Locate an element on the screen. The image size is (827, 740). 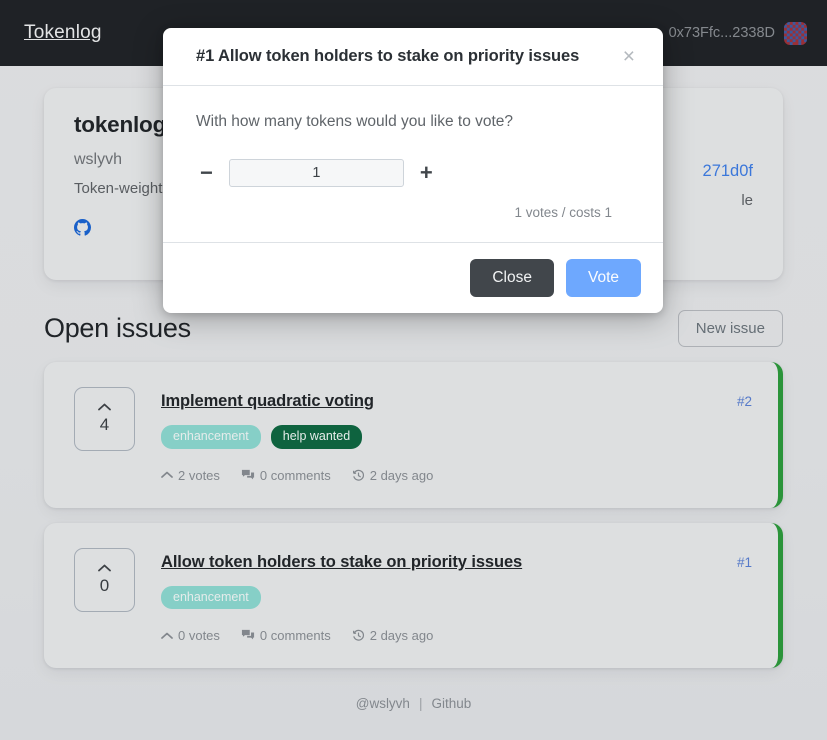
increment-button: + is located at coordinates (426, 173).